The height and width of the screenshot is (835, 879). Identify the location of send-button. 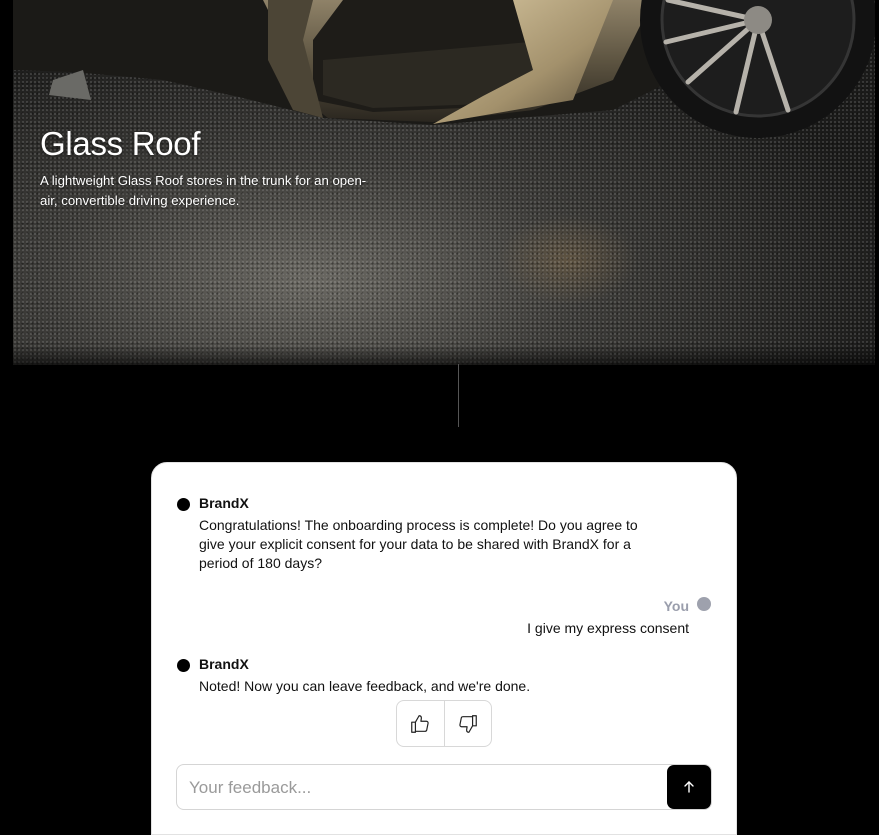
(689, 787).